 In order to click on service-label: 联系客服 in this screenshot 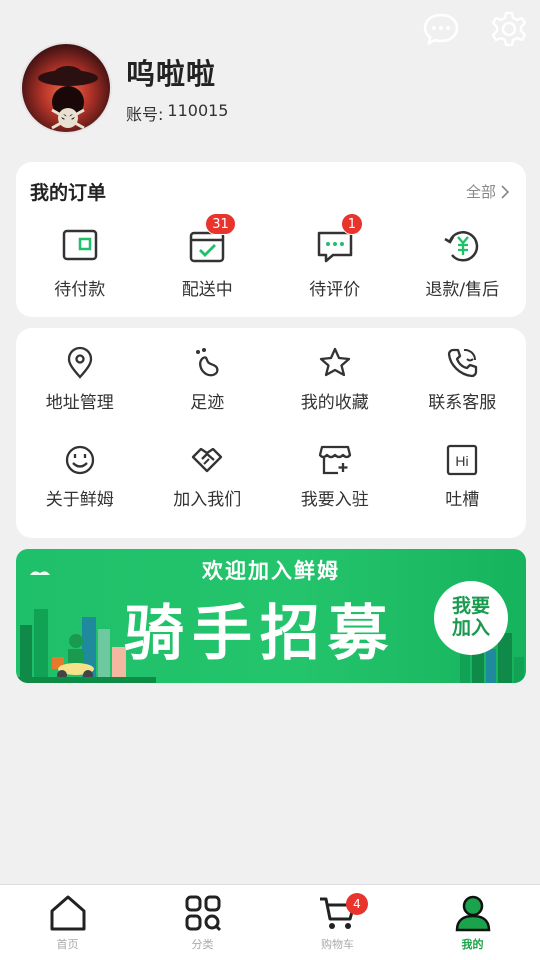, I will do `click(462, 403)`.